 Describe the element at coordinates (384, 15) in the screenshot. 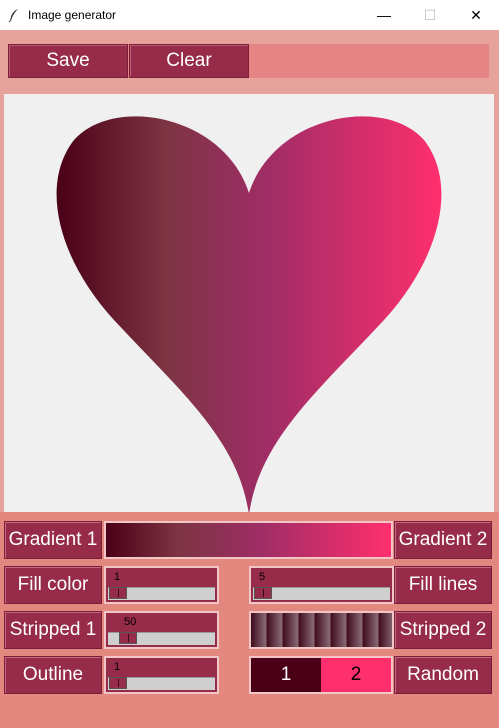

I see `minimize-icon: —` at that location.